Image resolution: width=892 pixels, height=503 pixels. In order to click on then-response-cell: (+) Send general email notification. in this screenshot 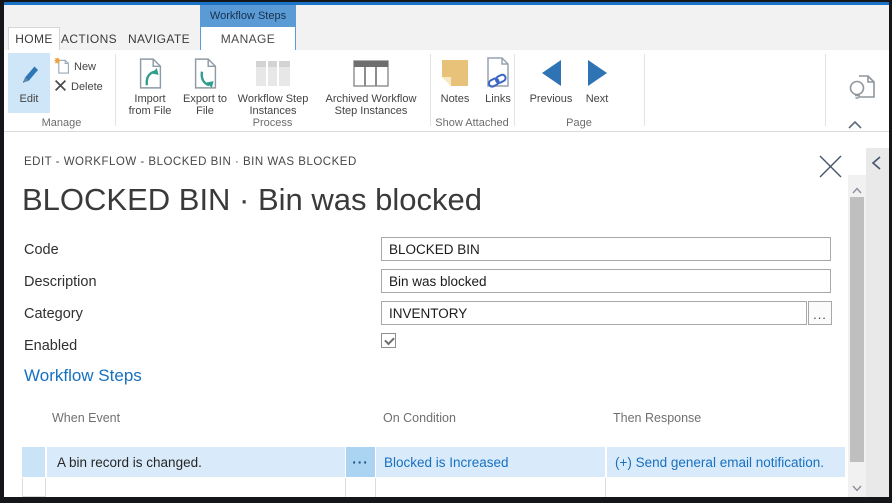, I will do `click(725, 462)`.